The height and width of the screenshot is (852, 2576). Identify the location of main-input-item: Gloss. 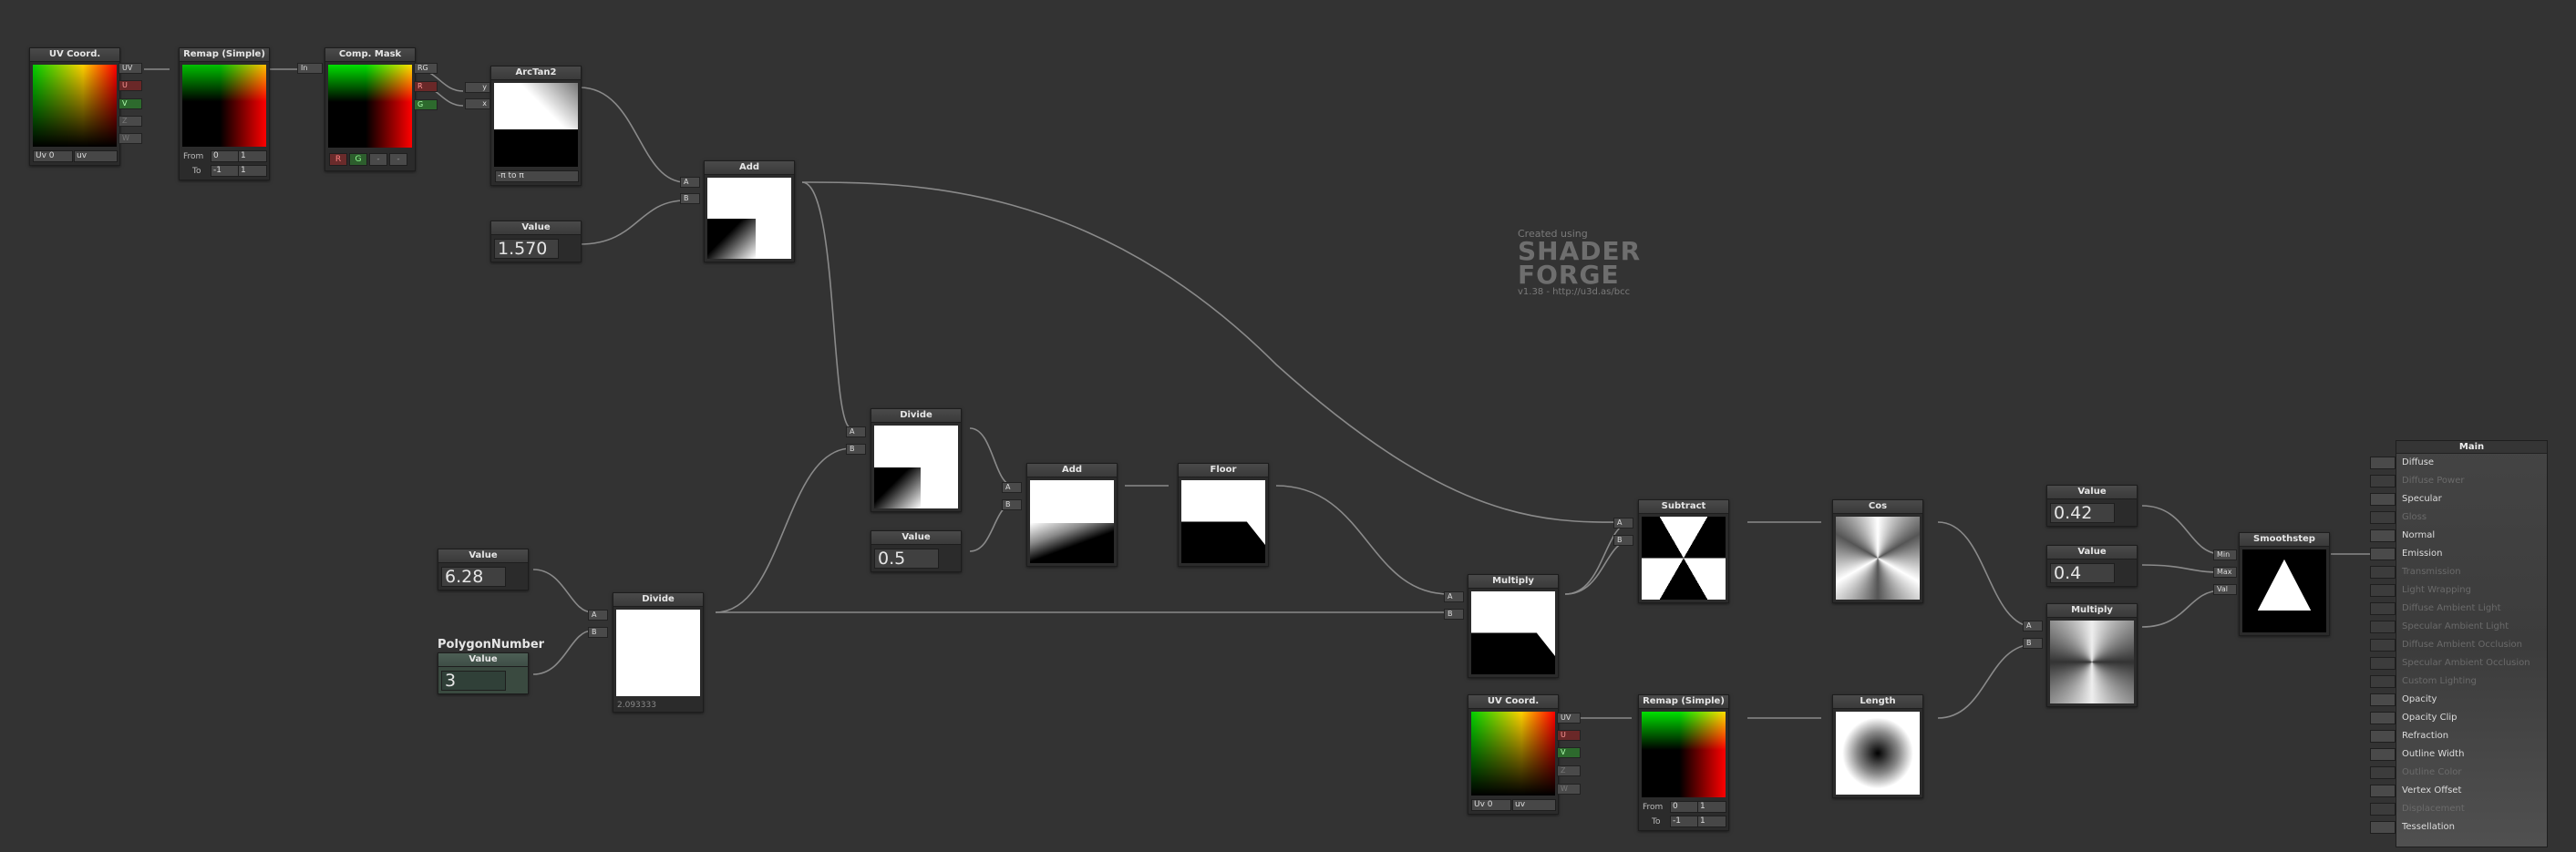
(2471, 517).